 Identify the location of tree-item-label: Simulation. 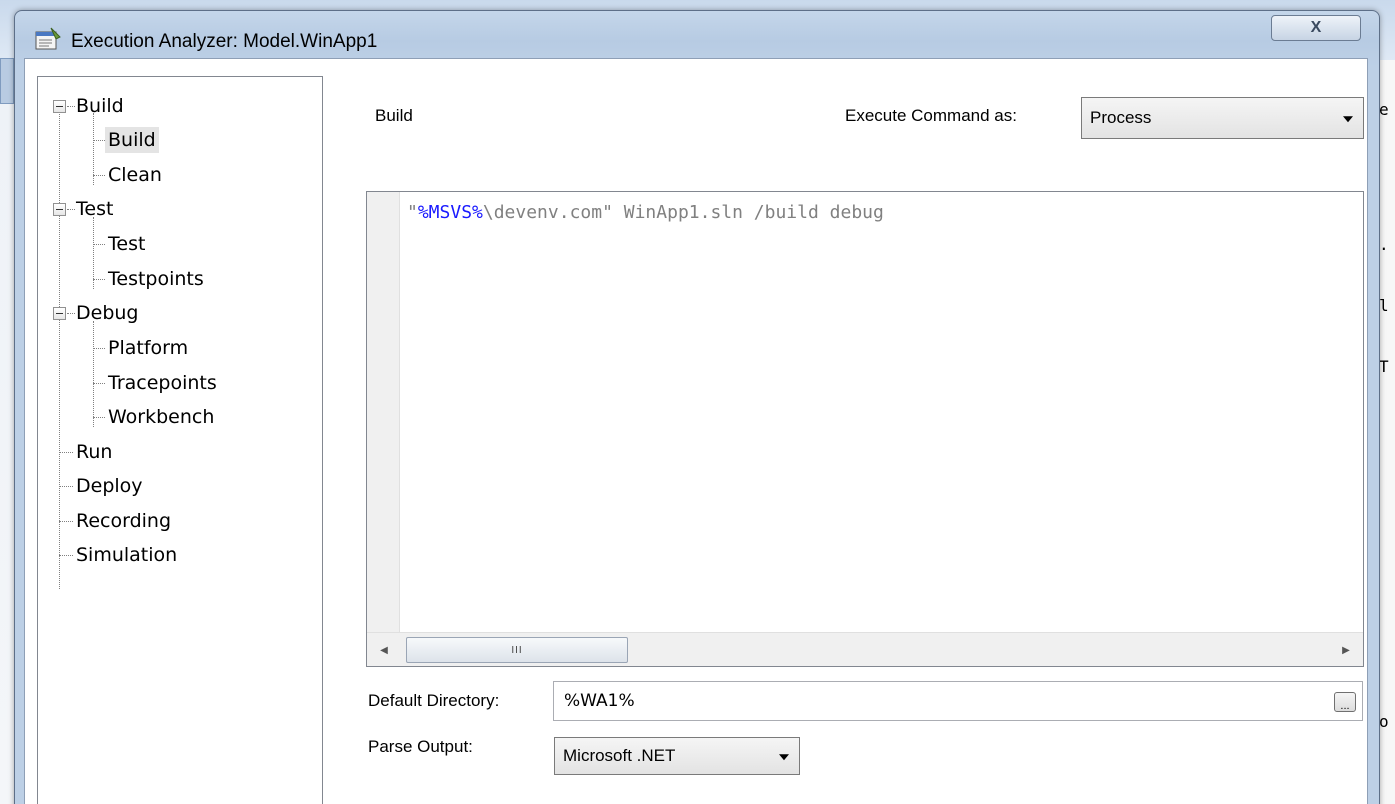
(127, 555).